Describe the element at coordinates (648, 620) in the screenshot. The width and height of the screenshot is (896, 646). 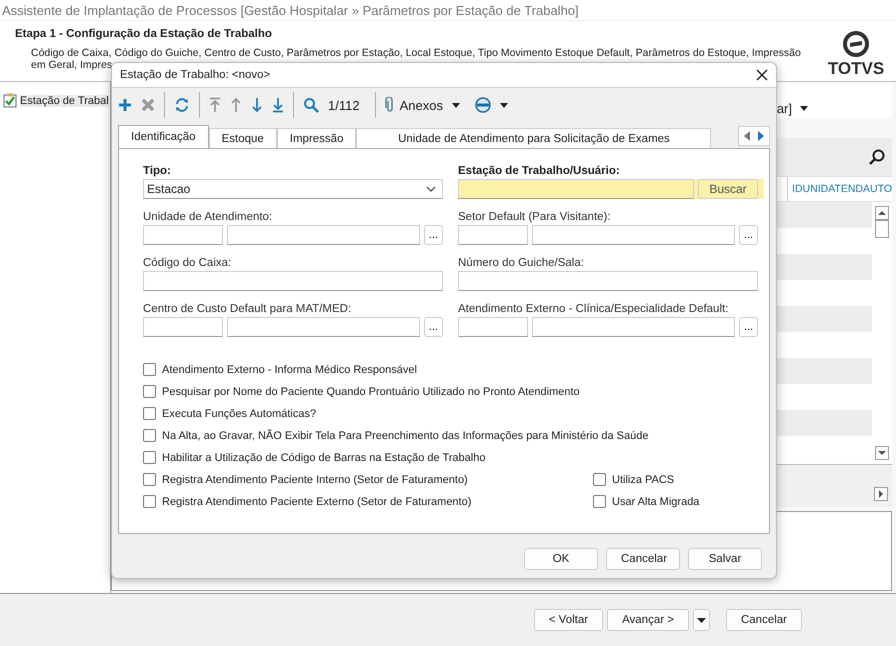
I see `next-button: Avançar >` at that location.